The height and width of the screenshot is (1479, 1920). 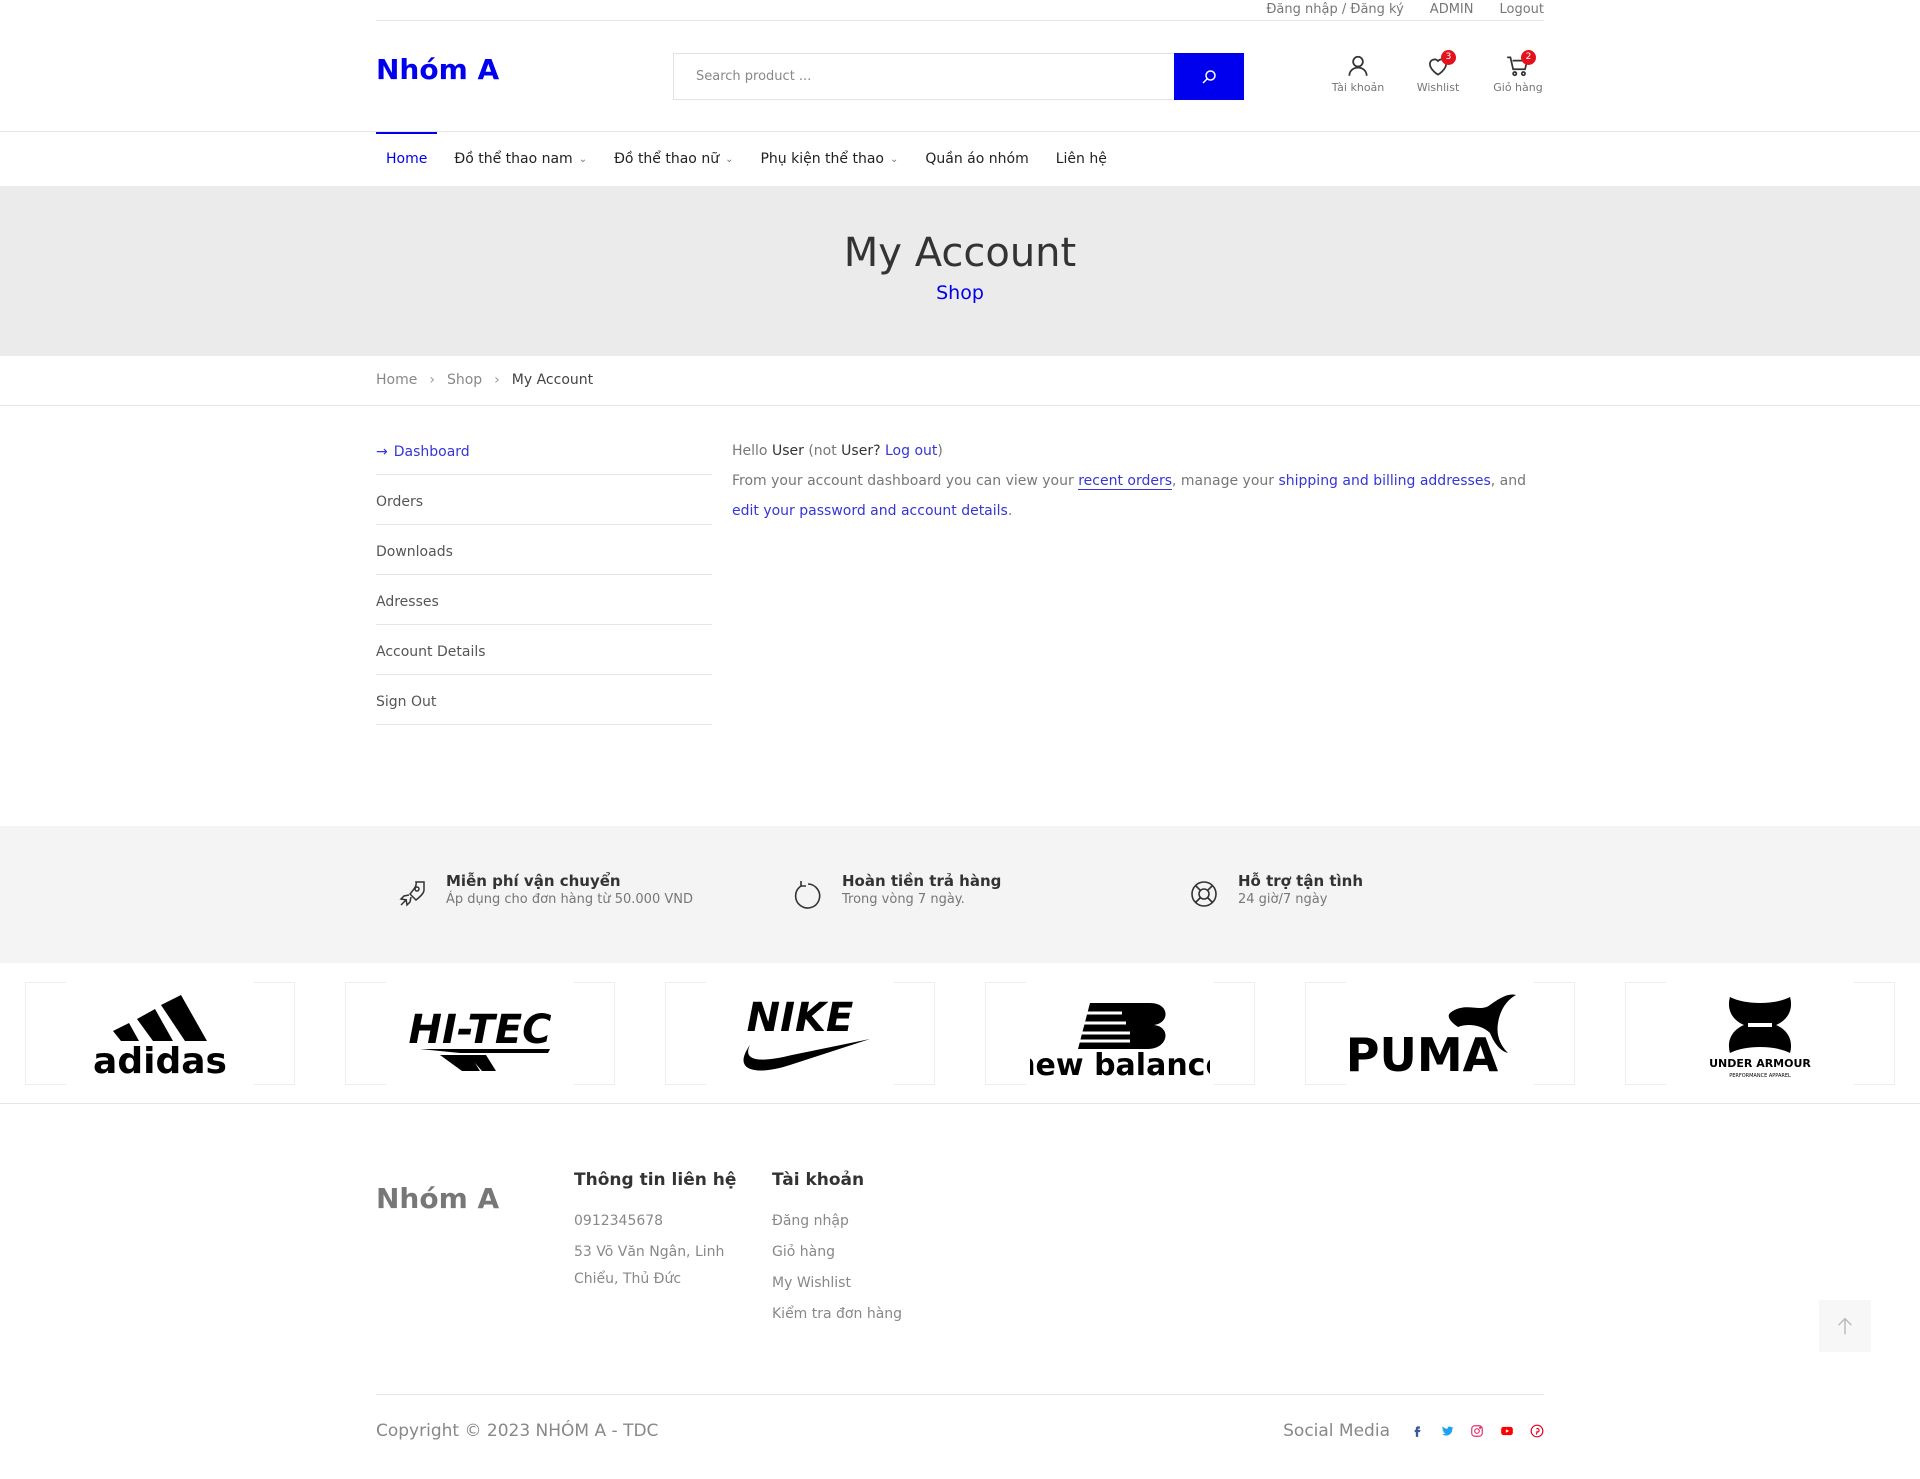 I want to click on footer-address: 53 Võ Văn Ngân, Linh Chiểu, Thủ Đức, so click(x=649, y=1265).